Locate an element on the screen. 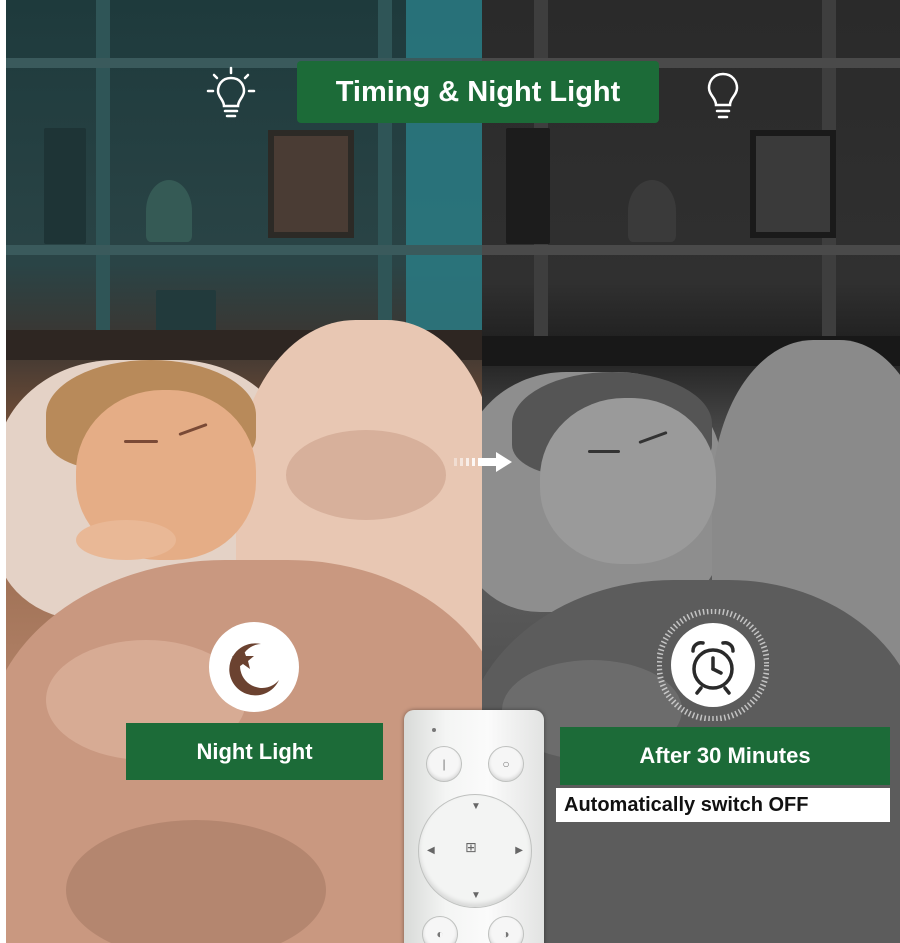 Image resolution: width=900 pixels, height=943 pixels. child-hand is located at coordinates (126, 540).